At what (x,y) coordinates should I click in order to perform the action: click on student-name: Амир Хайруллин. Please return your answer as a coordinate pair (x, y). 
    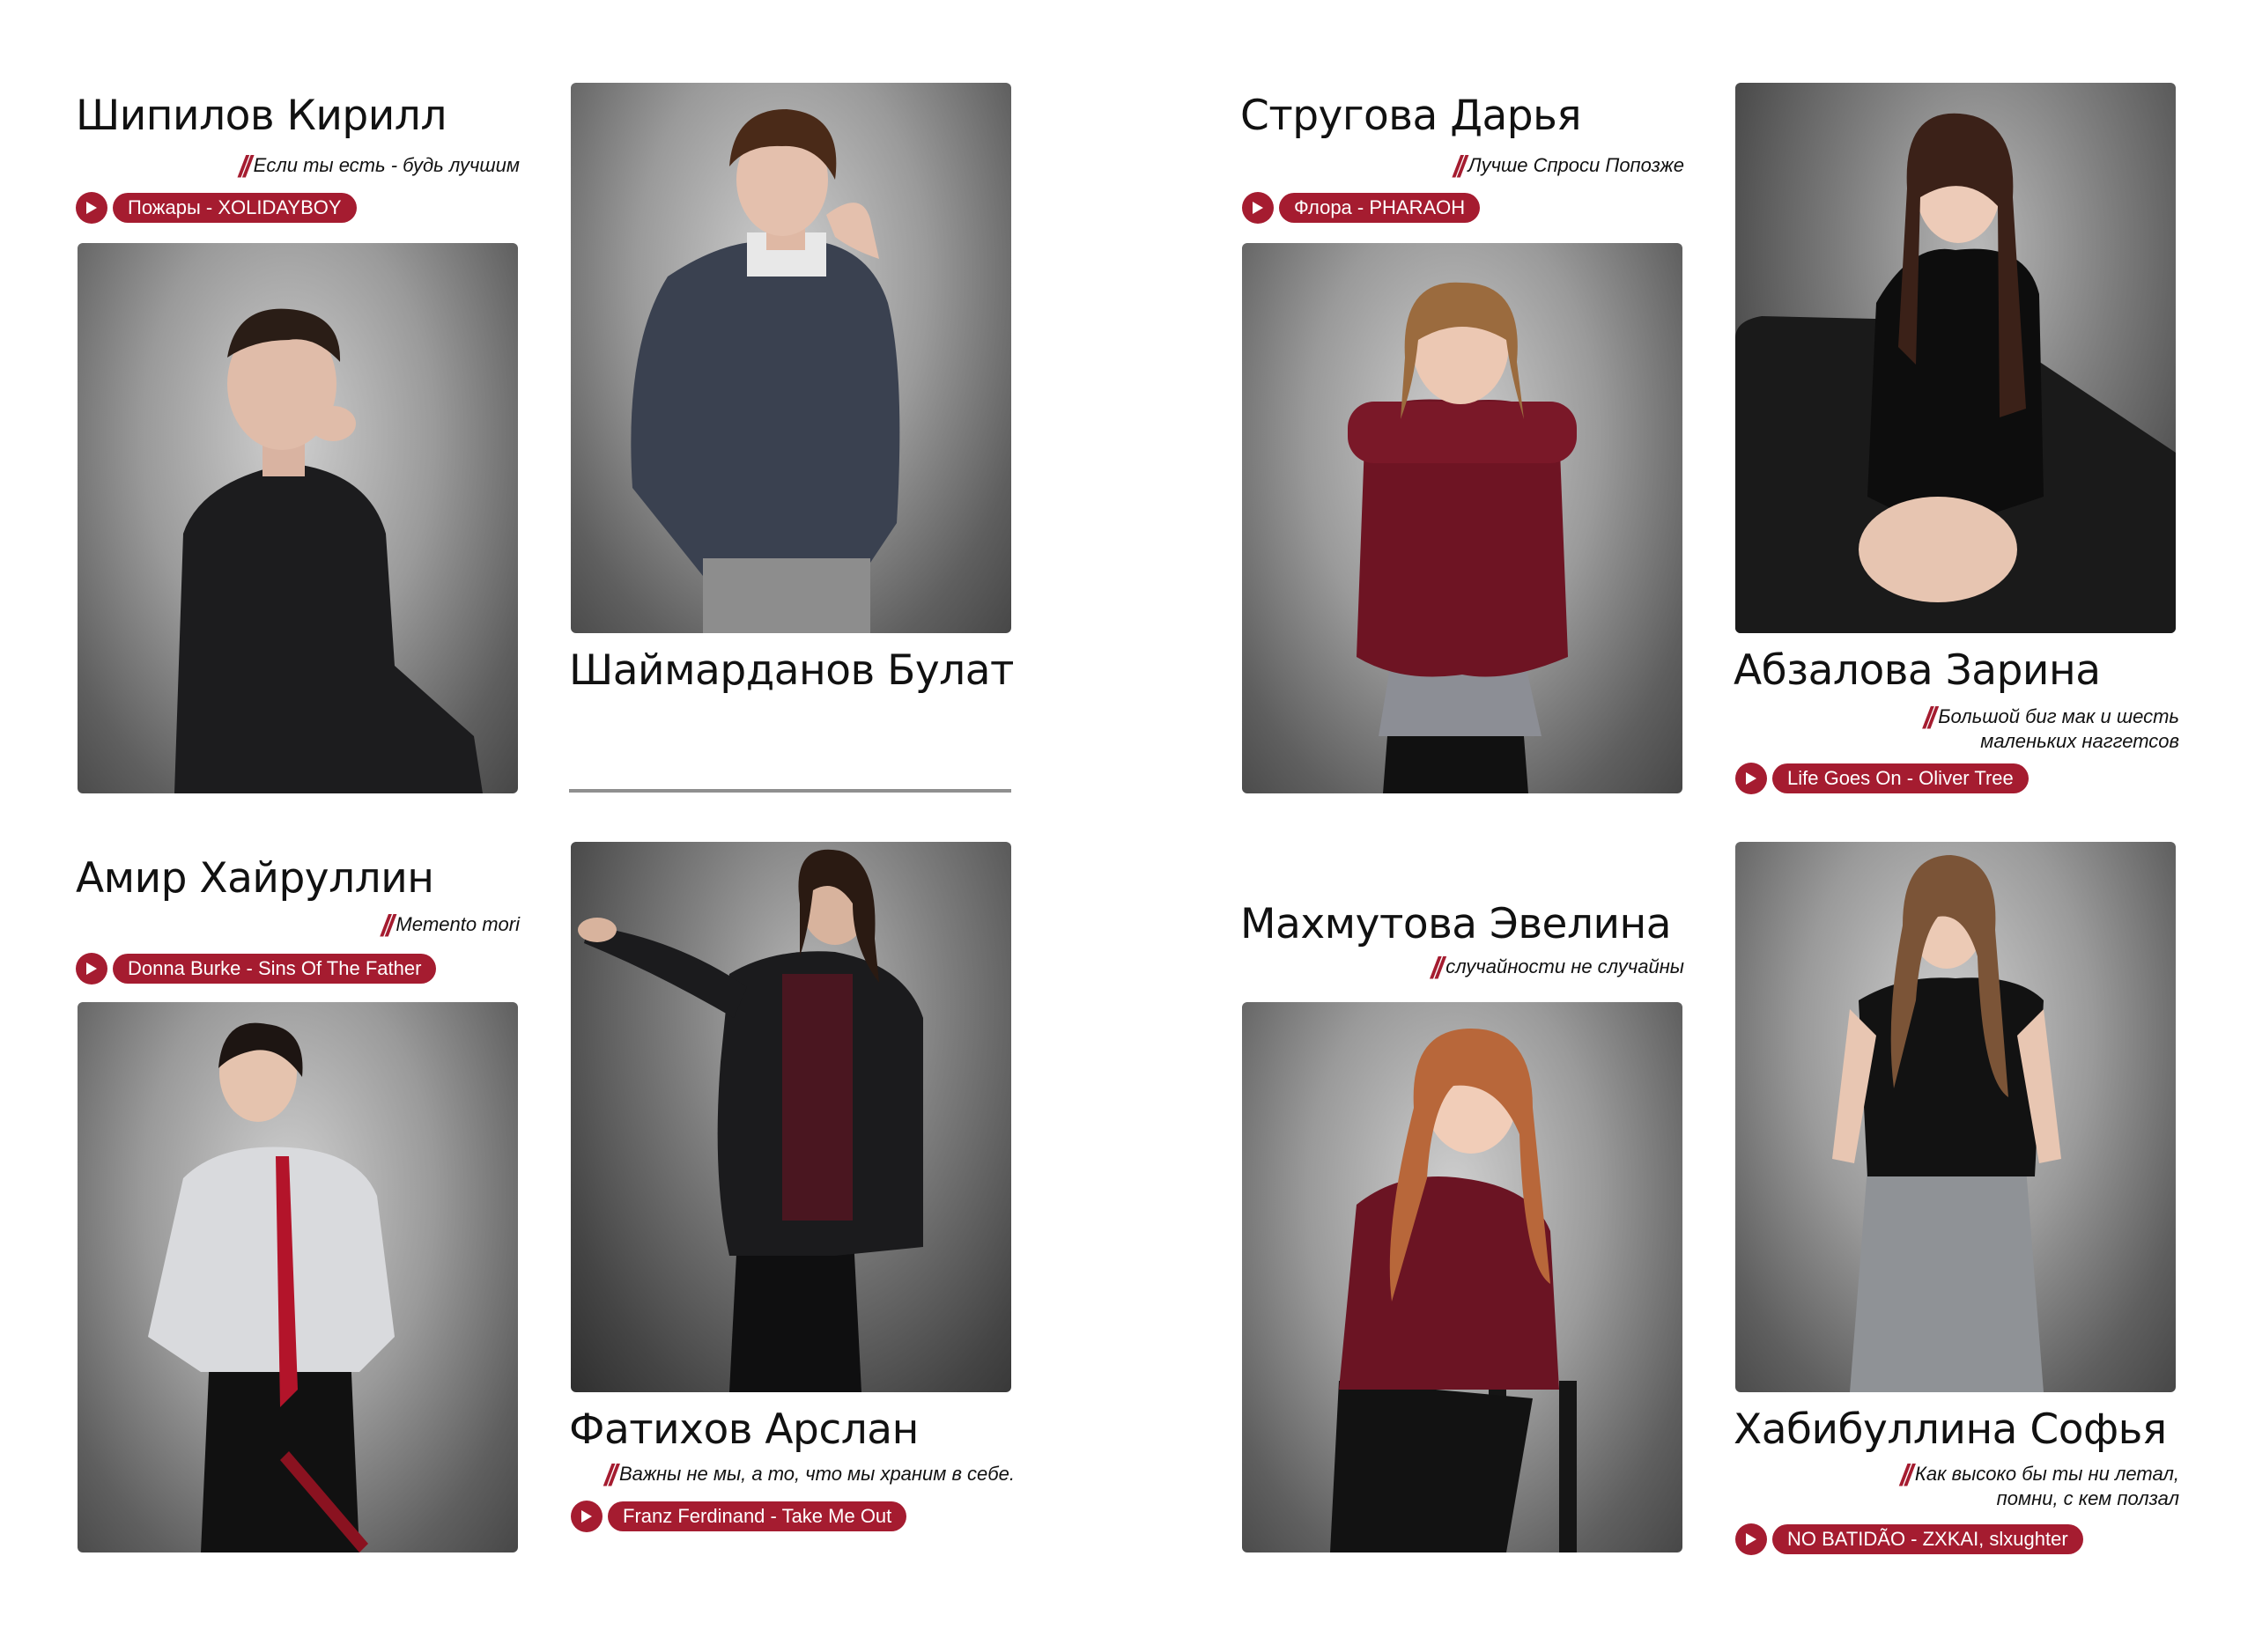
    Looking at the image, I should click on (255, 879).